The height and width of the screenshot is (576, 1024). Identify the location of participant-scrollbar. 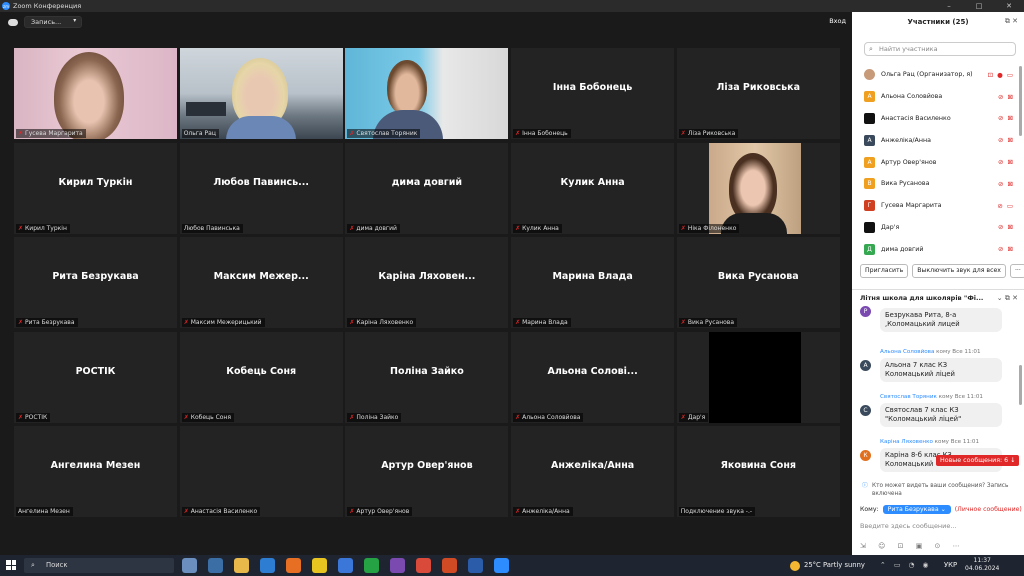
(1020, 101).